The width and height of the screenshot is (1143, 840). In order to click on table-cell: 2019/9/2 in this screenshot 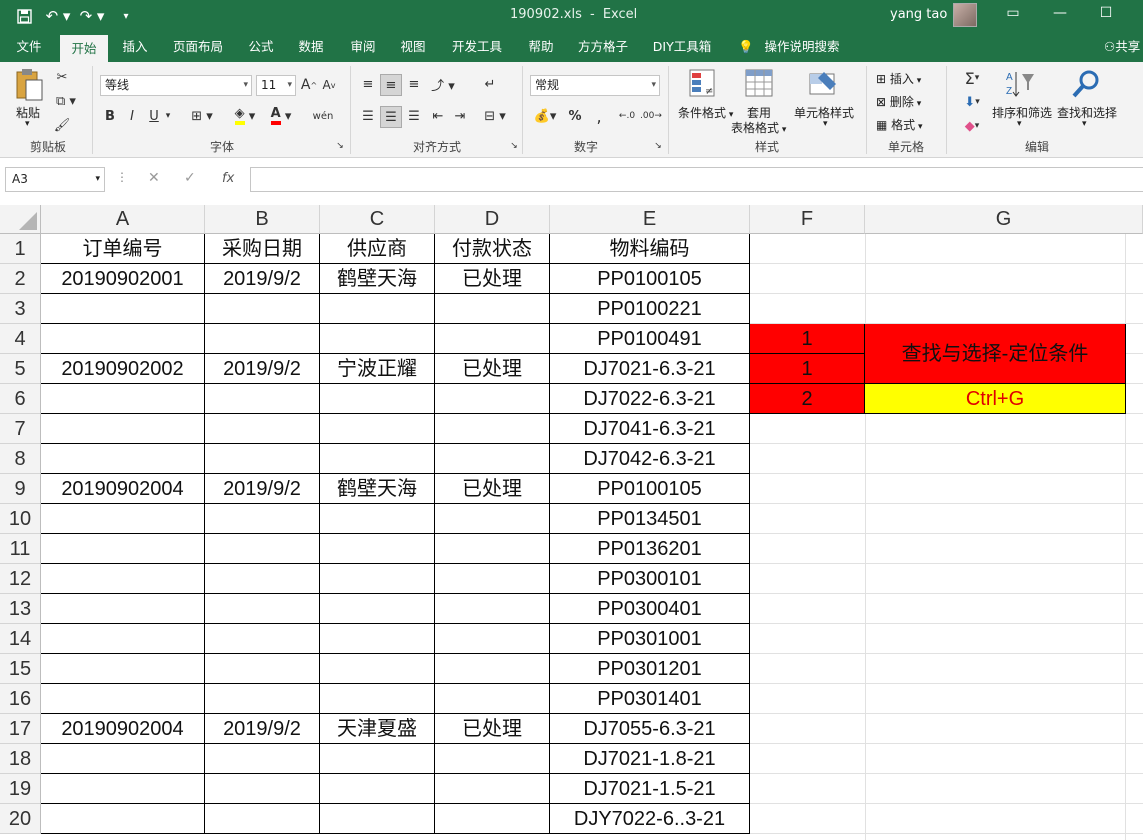, I will do `click(262, 729)`.